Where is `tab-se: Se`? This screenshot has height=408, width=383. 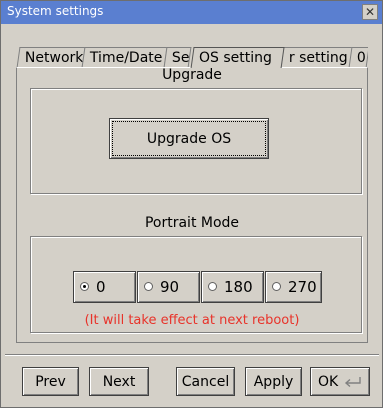 tab-se: Se is located at coordinates (177, 57).